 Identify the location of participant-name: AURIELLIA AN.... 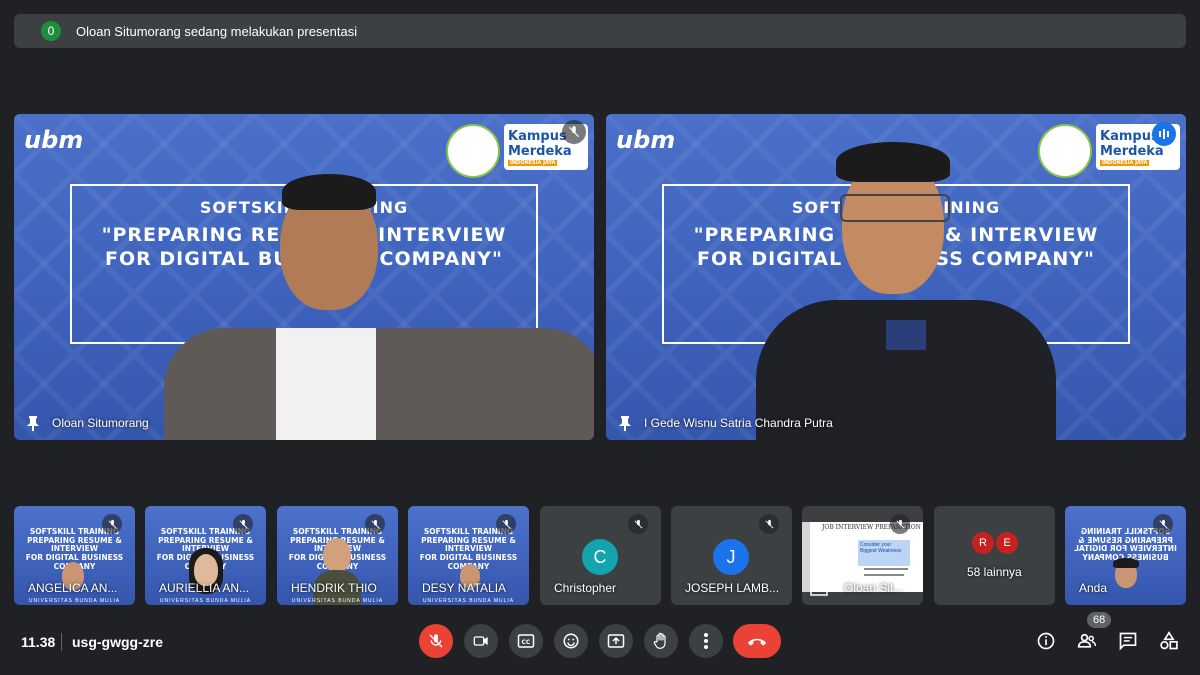
(204, 588).